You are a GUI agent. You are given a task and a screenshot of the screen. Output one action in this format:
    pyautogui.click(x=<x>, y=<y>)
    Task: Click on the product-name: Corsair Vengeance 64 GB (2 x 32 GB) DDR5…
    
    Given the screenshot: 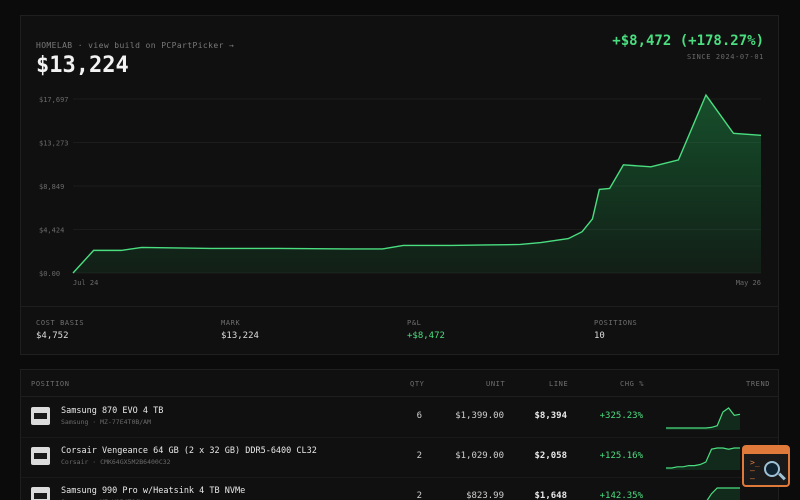 What is the action you would take?
    pyautogui.click(x=189, y=451)
    